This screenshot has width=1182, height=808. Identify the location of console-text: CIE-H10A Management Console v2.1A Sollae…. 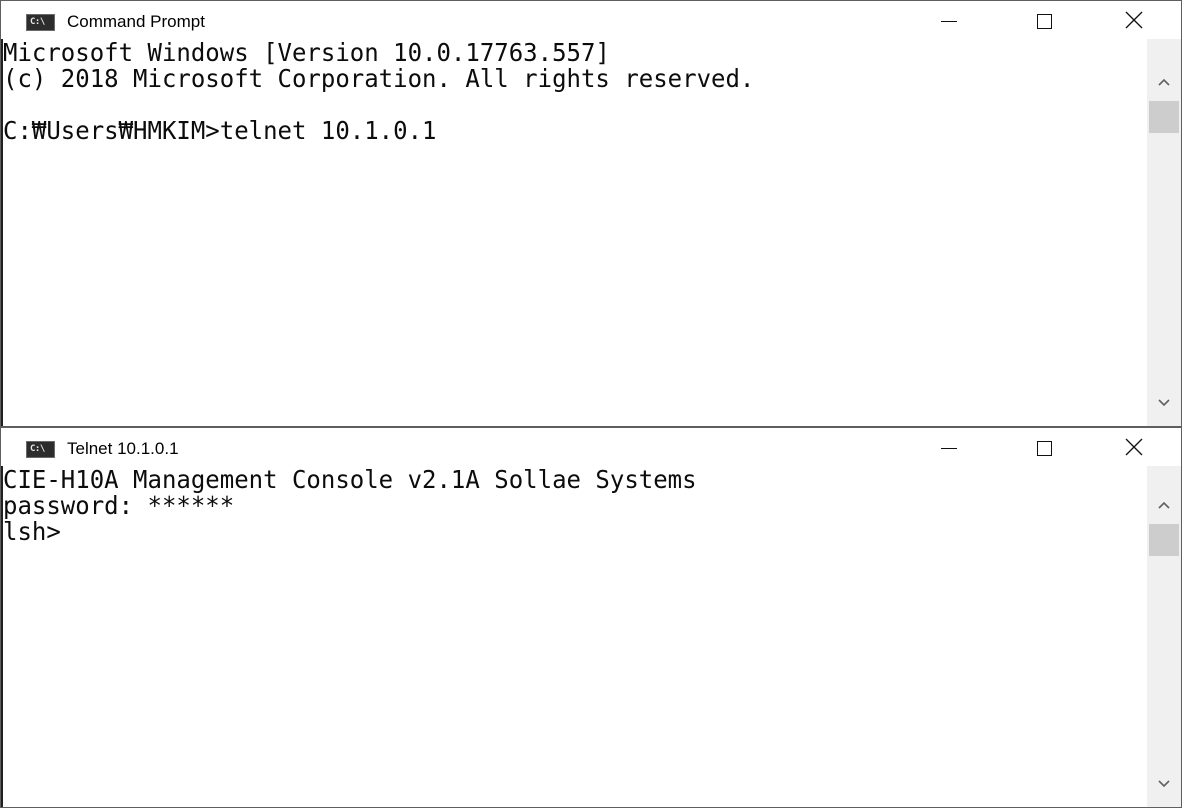
(552, 505).